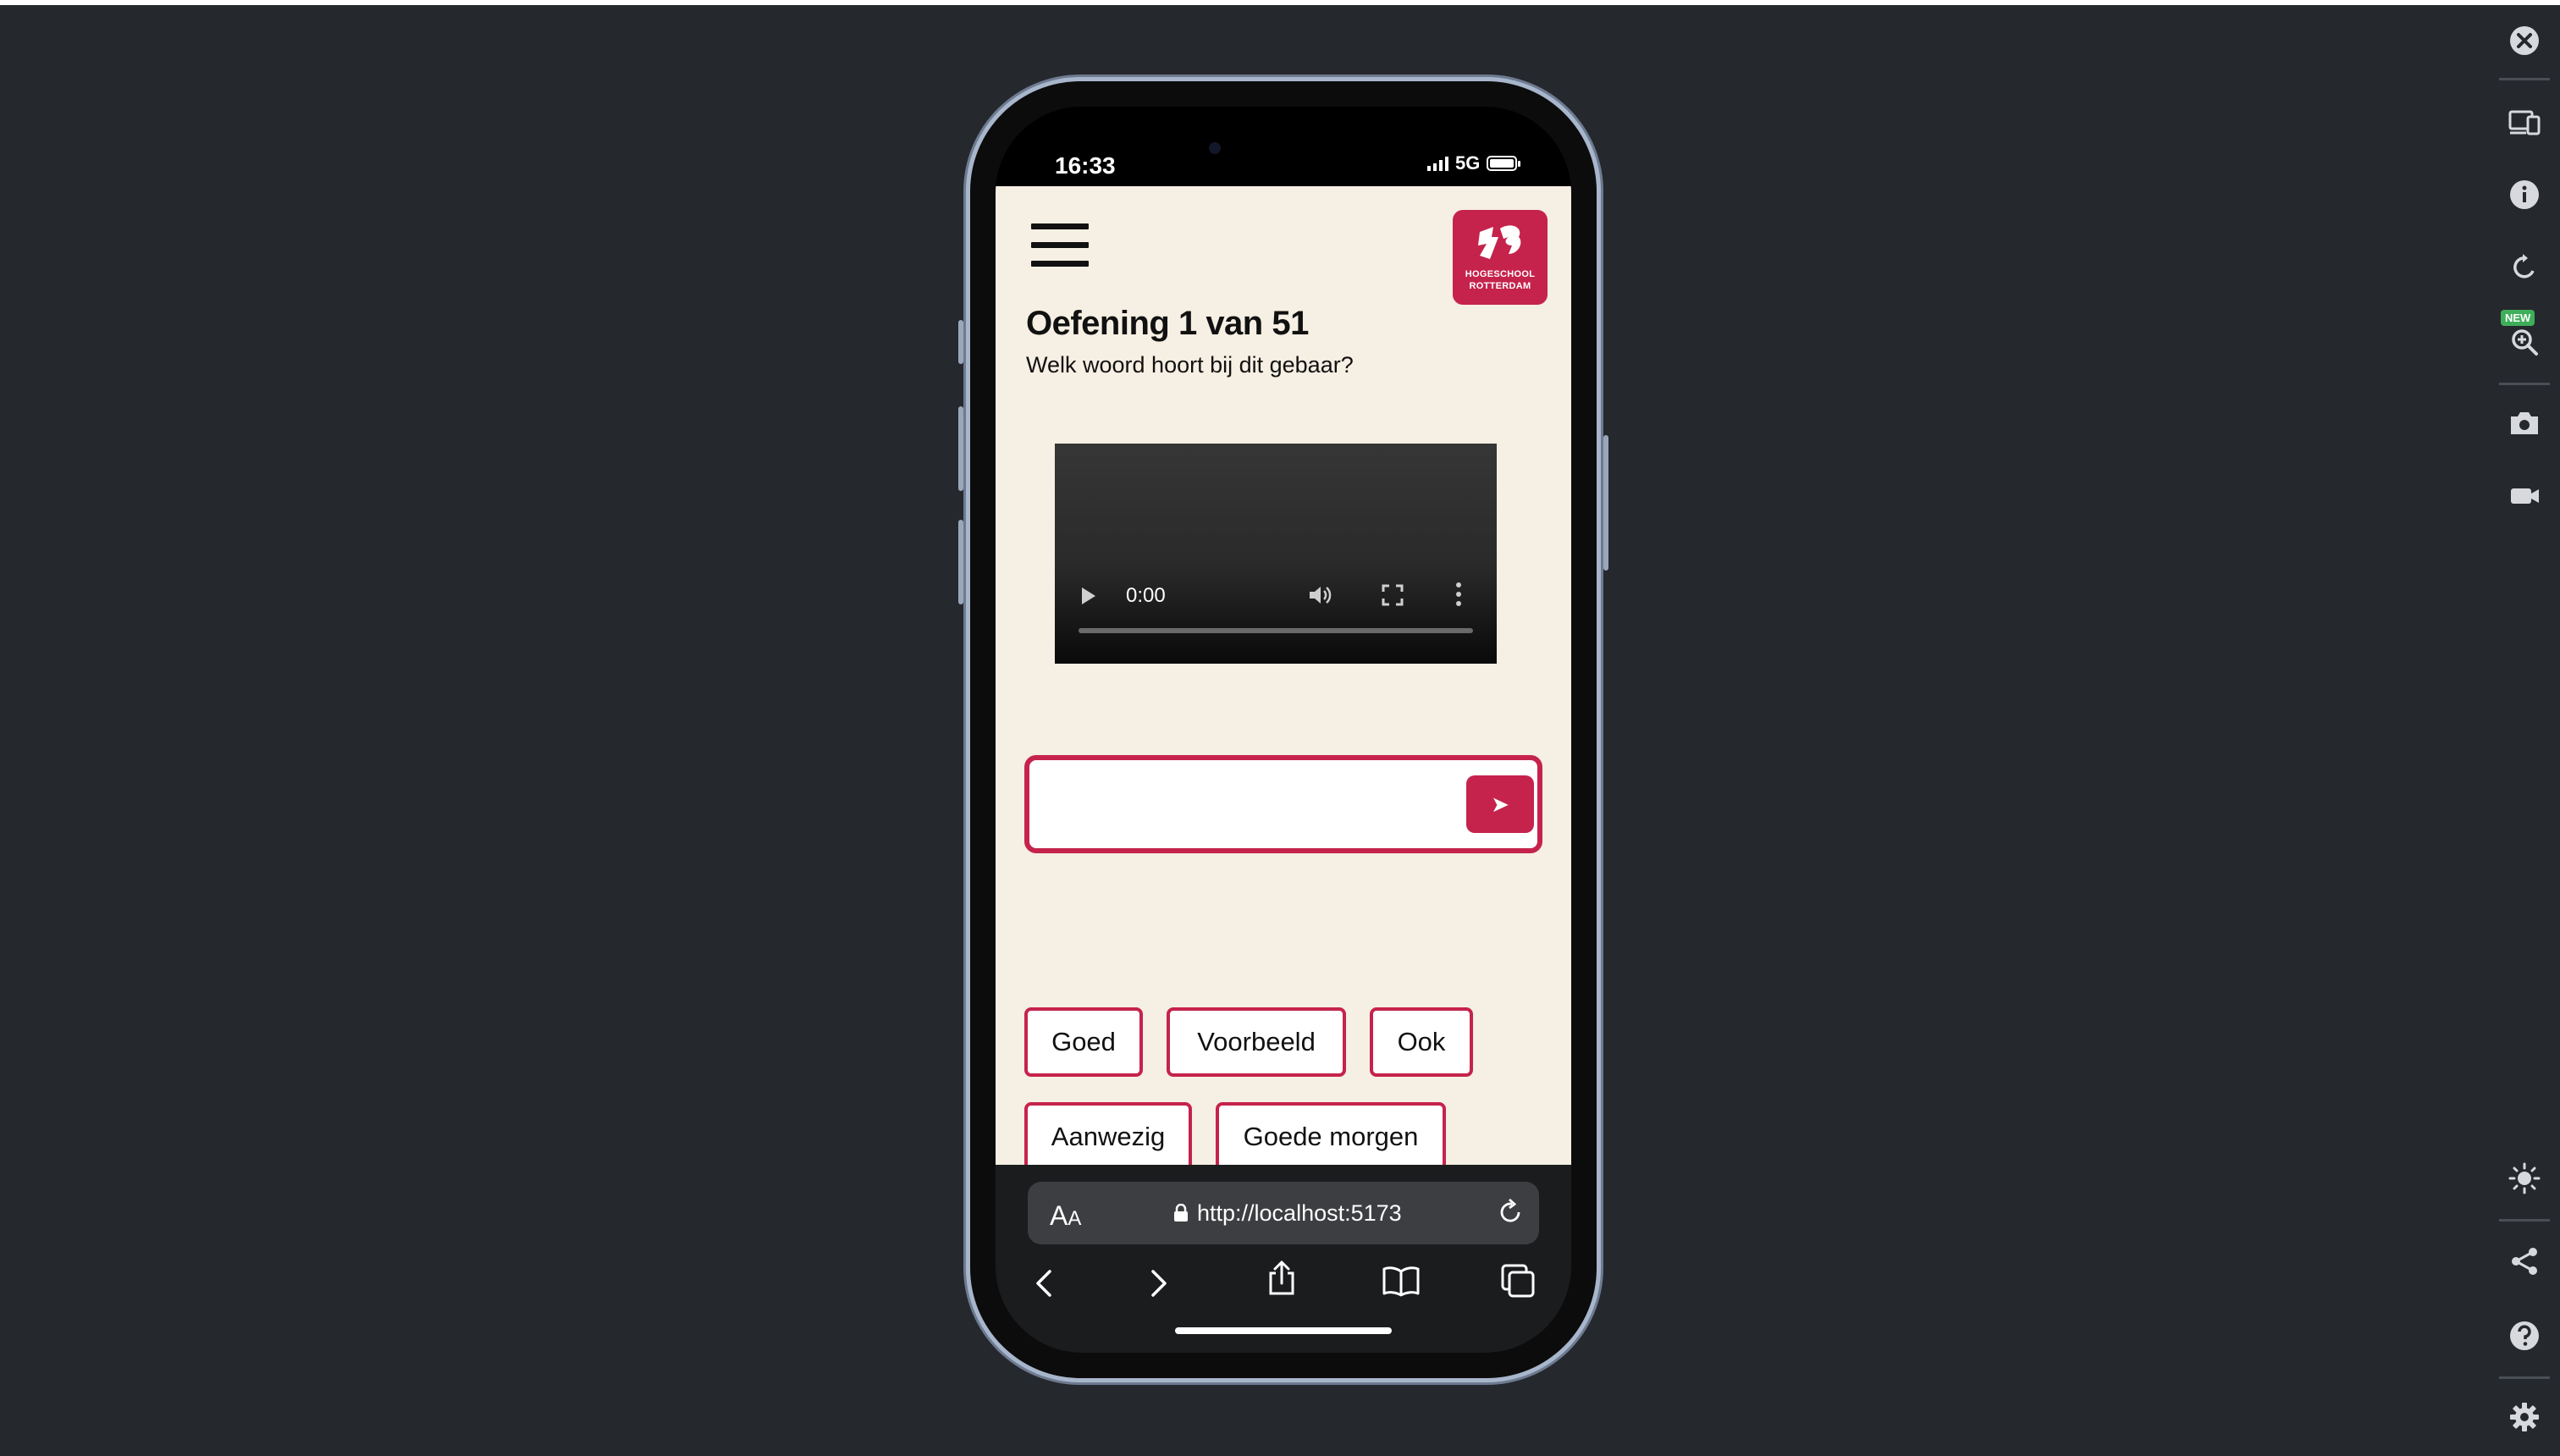 Image resolution: width=2560 pixels, height=1456 pixels. What do you see at coordinates (1393, 597) in the screenshot?
I see `fullscreen-icon` at bounding box center [1393, 597].